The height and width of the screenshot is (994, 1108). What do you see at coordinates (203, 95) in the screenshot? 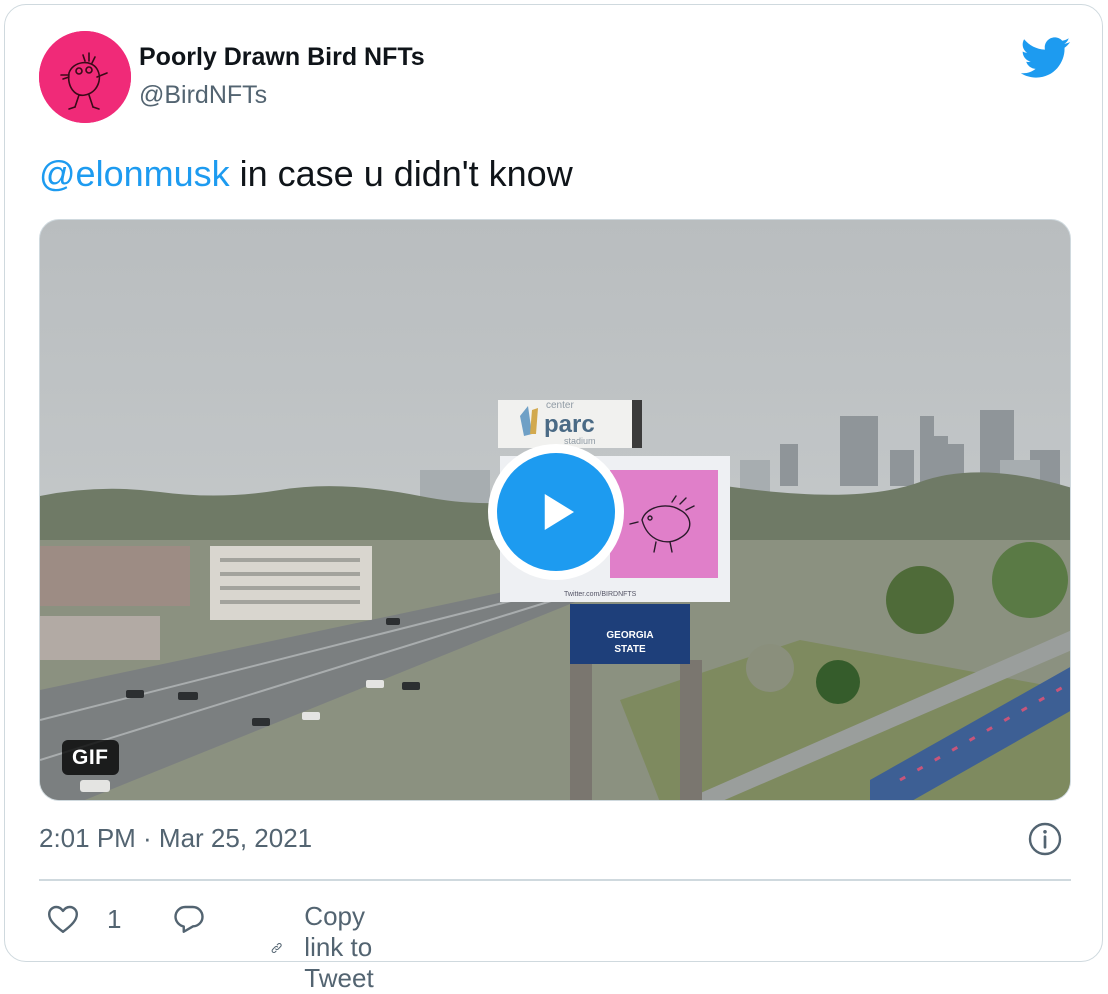
I see `author-handle: @BirdNFTs` at bounding box center [203, 95].